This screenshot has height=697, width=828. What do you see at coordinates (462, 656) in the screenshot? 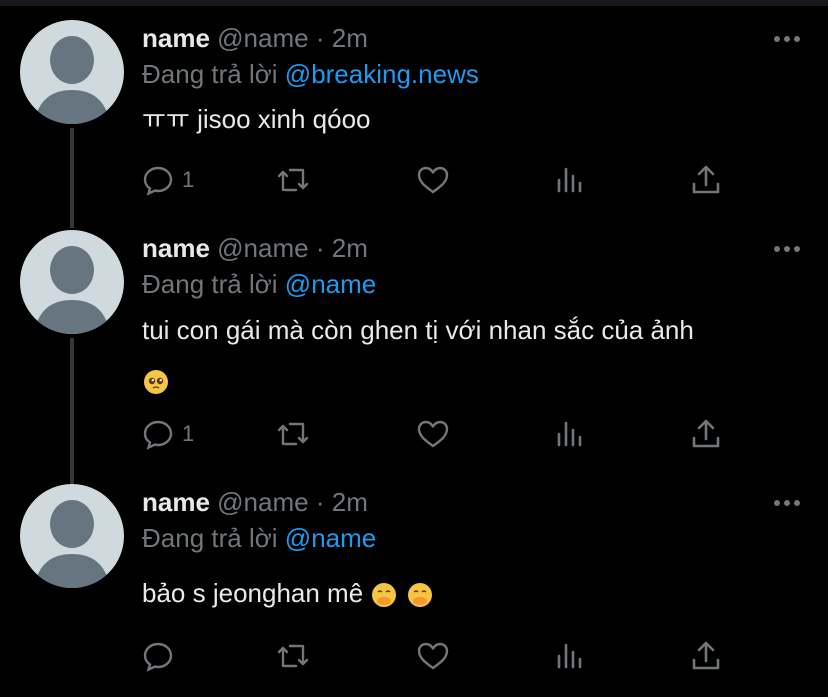
I see `action-bar` at bounding box center [462, 656].